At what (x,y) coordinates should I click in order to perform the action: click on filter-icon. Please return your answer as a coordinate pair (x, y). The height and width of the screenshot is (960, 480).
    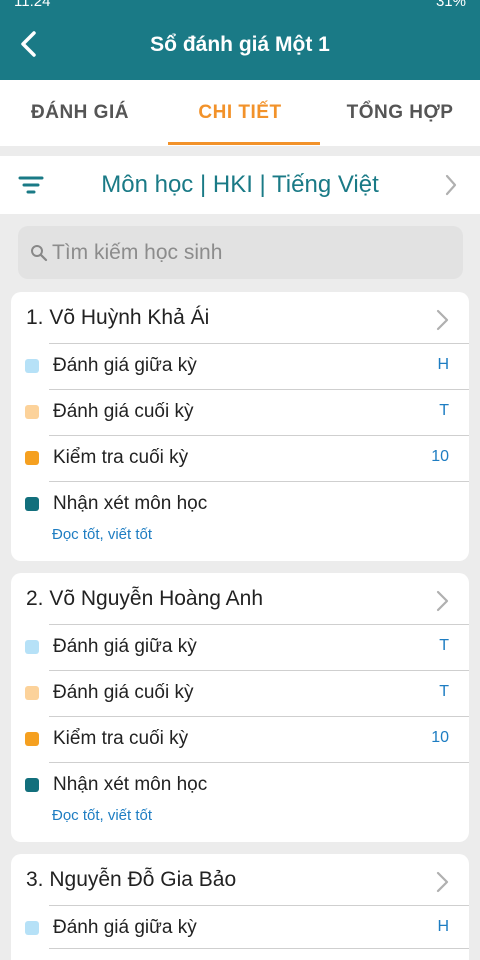
    Looking at the image, I should click on (31, 185).